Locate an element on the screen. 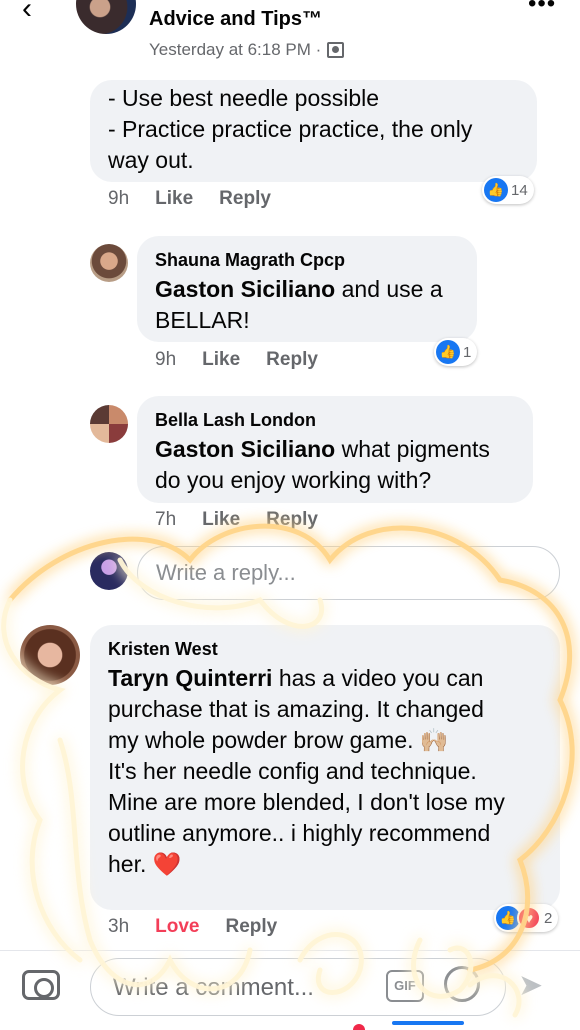  comment-time: 3h is located at coordinates (119, 926).